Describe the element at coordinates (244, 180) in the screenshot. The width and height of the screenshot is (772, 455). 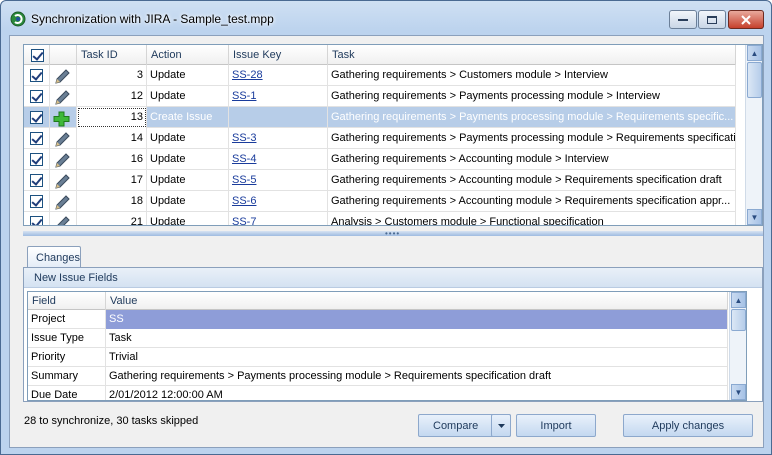
I see `issue-key-link: SS-5` at that location.